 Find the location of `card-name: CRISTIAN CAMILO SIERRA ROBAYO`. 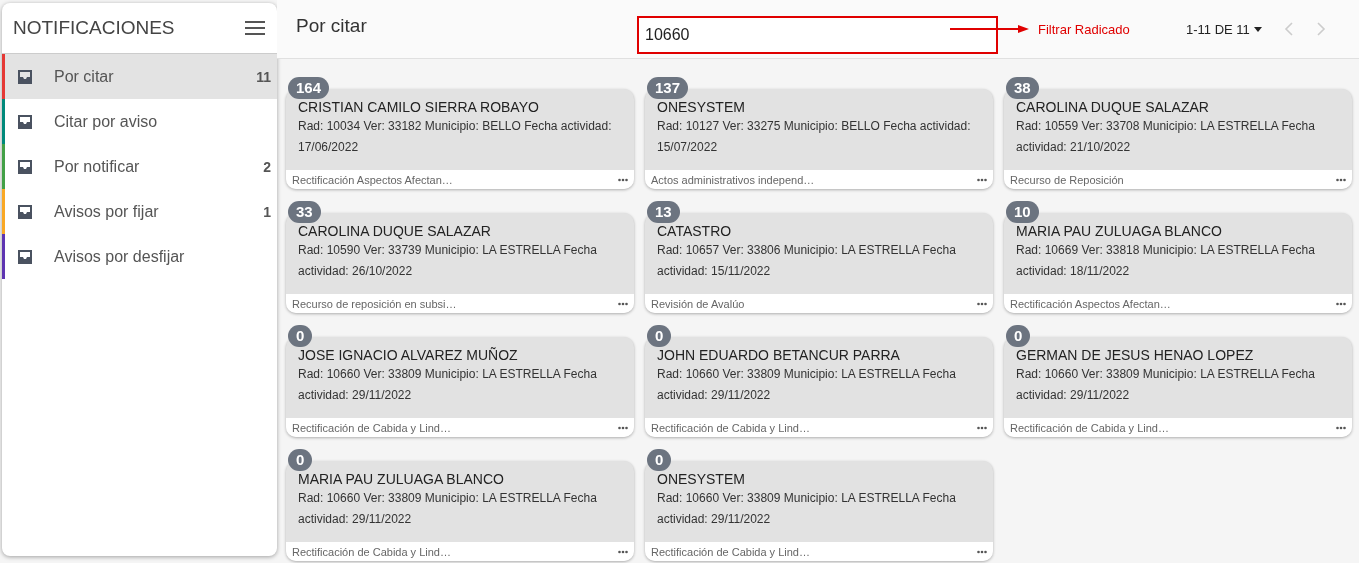

card-name: CRISTIAN CAMILO SIERRA ROBAYO is located at coordinates (419, 107).